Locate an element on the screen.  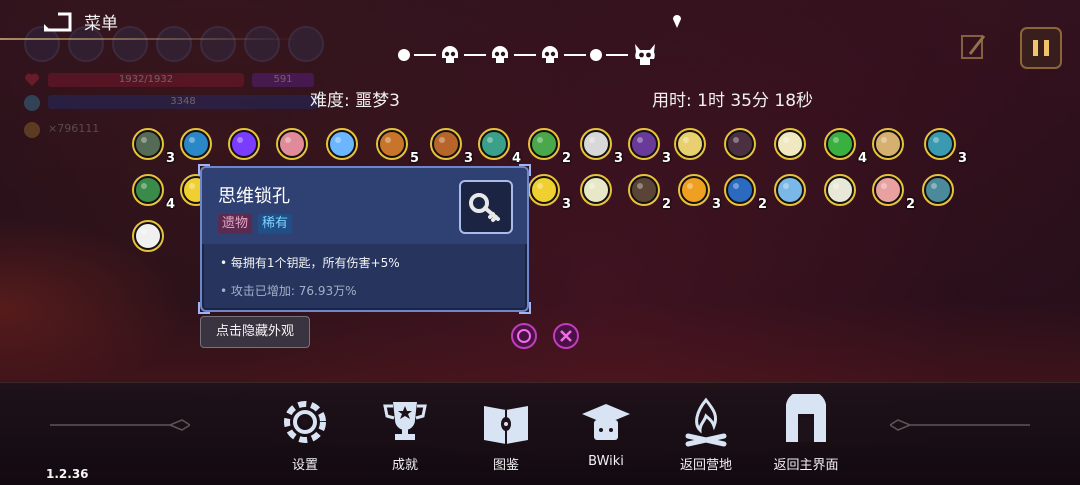
belt-icon is located at coordinates (148, 190).